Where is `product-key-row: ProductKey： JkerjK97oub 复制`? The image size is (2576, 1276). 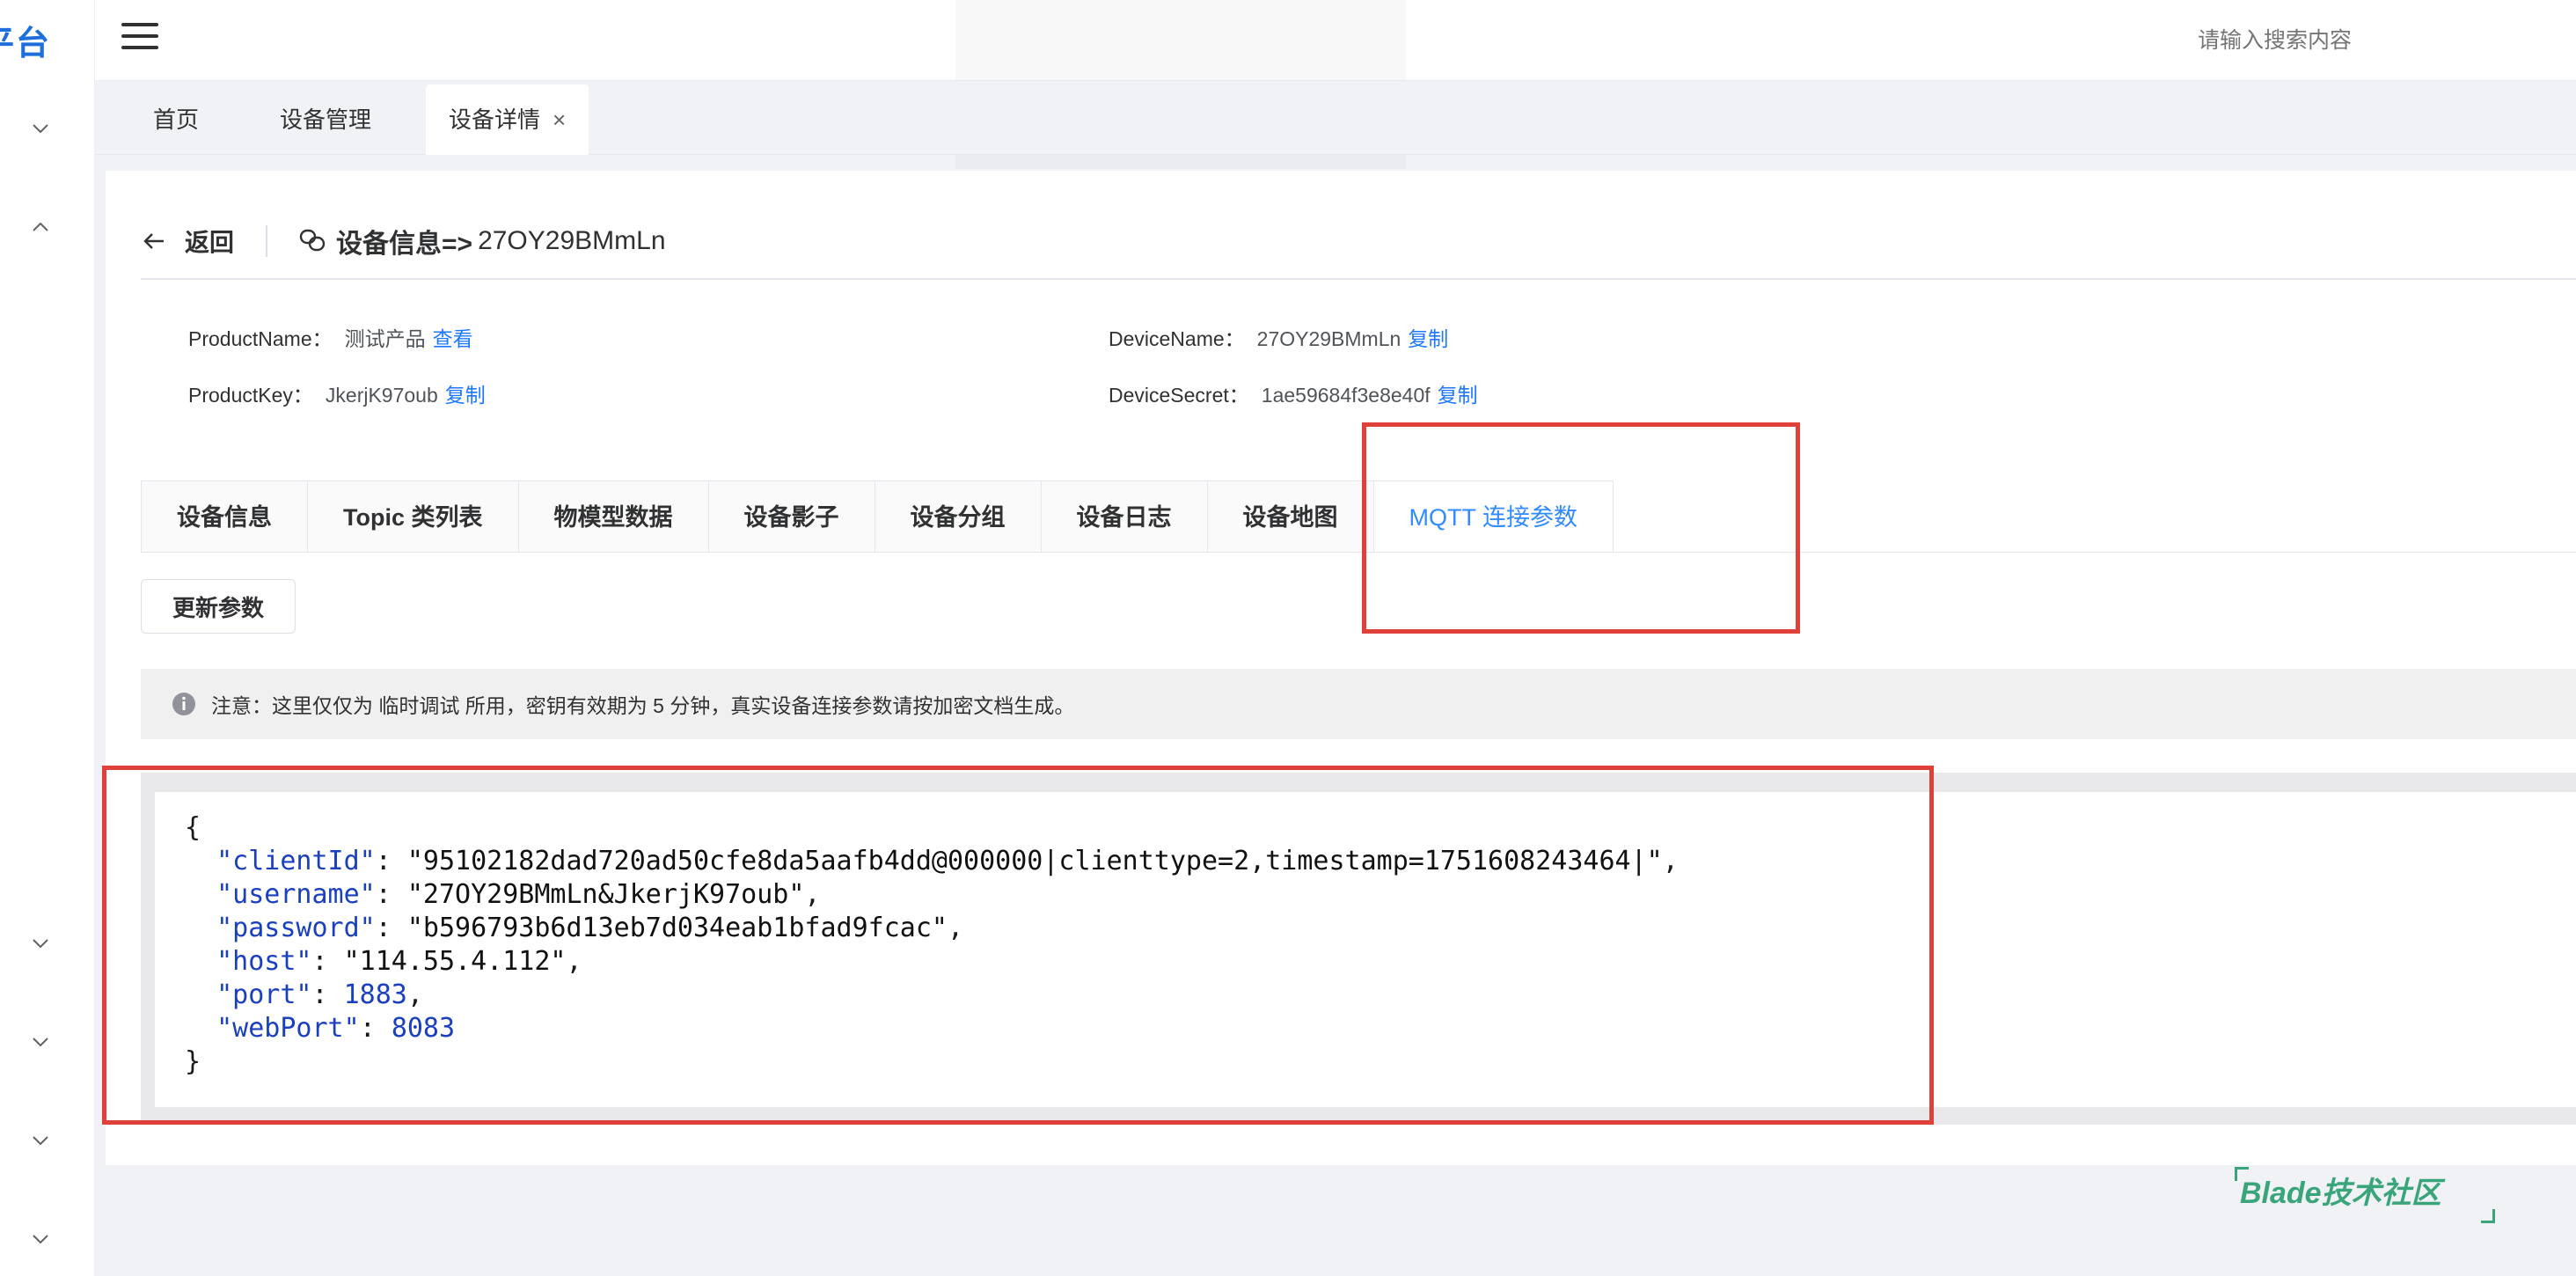
product-key-row: ProductKey： JkerjK97oub 复制 is located at coordinates (337, 393).